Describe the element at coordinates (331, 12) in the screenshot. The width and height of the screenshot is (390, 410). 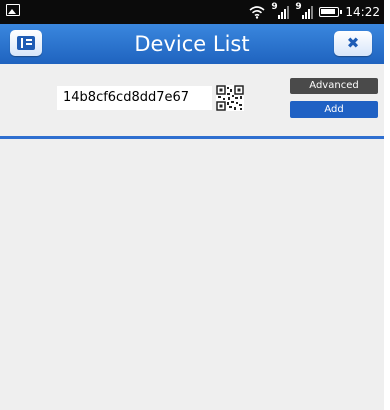
I see `battery-icon` at that location.